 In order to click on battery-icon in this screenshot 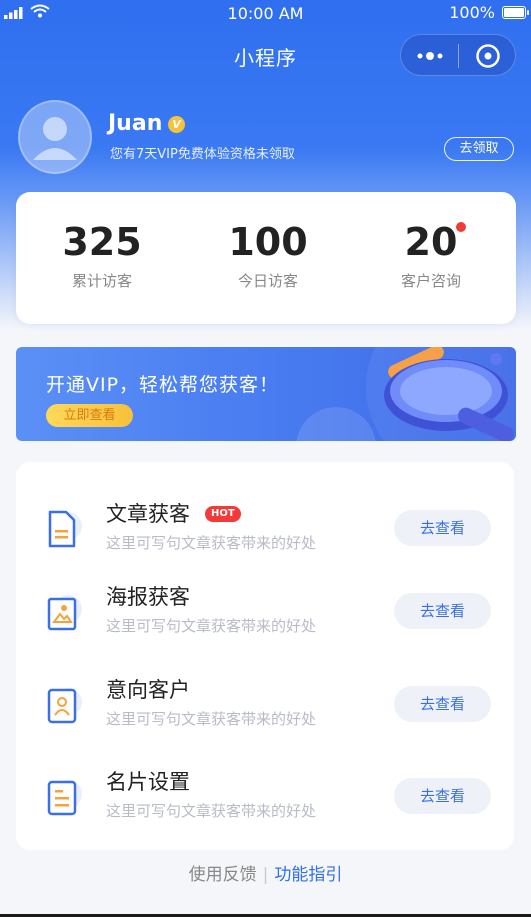, I will do `click(515, 12)`.